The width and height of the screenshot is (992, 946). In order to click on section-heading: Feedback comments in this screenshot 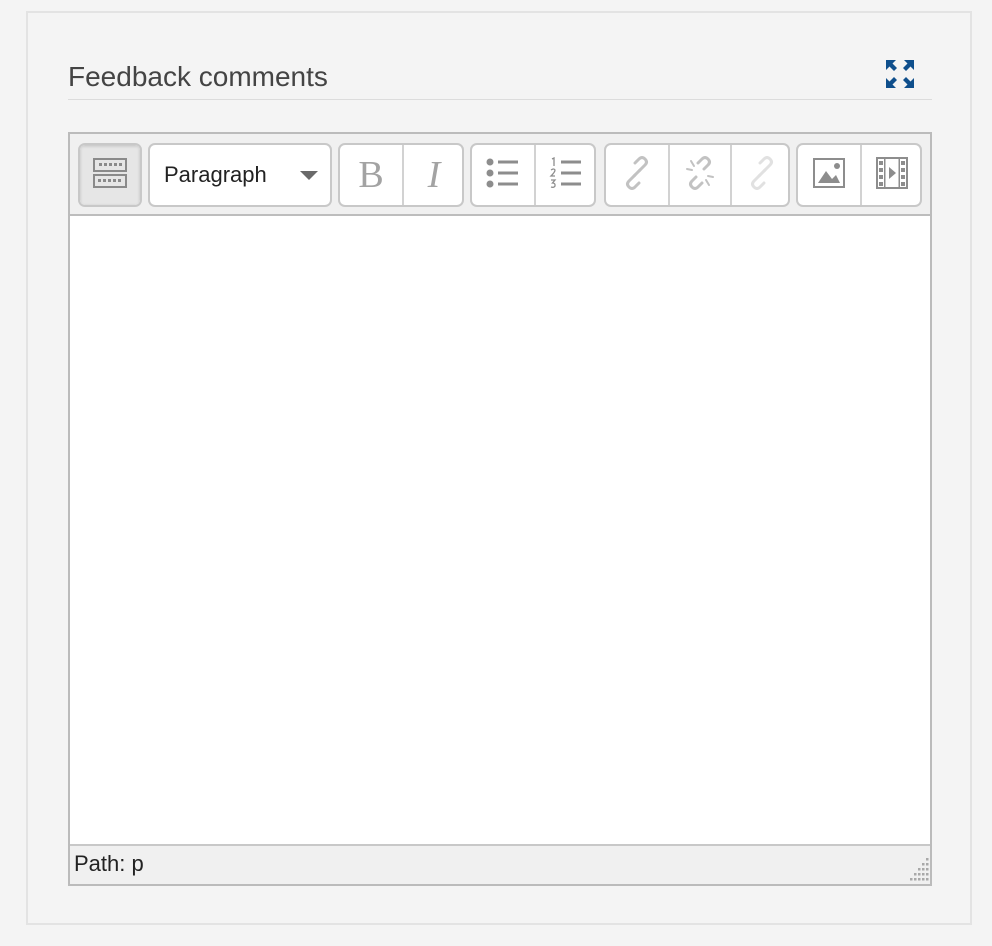, I will do `click(198, 76)`.